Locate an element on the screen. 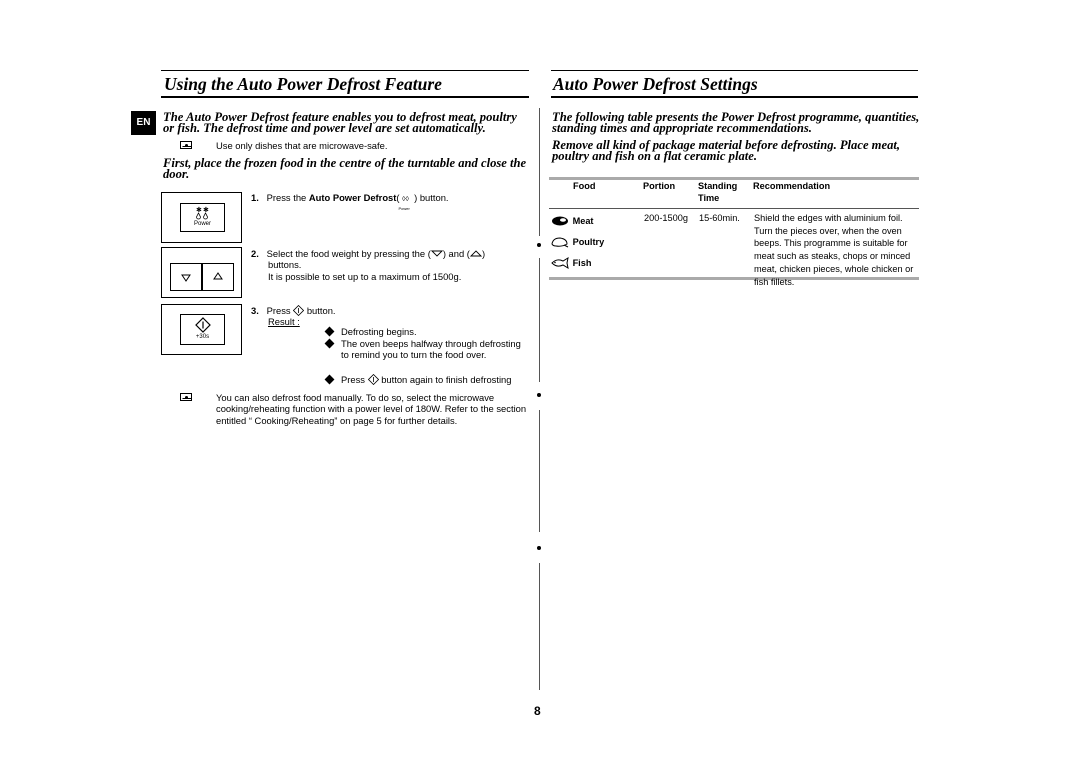 The width and height of the screenshot is (1080, 763). food-label-poultry: Poultry is located at coordinates (588, 241).